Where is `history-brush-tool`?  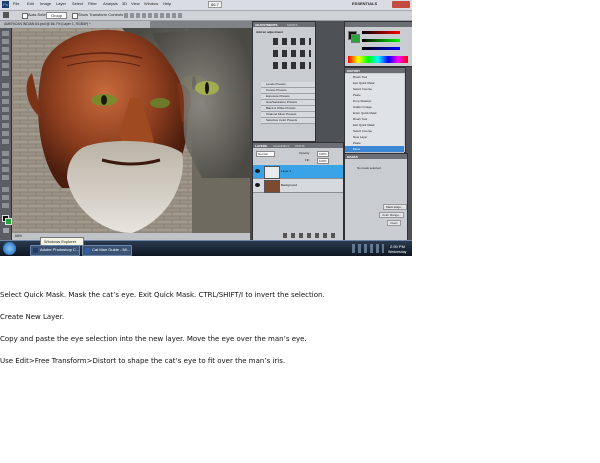
history-brush-tool is located at coordinates (5, 109).